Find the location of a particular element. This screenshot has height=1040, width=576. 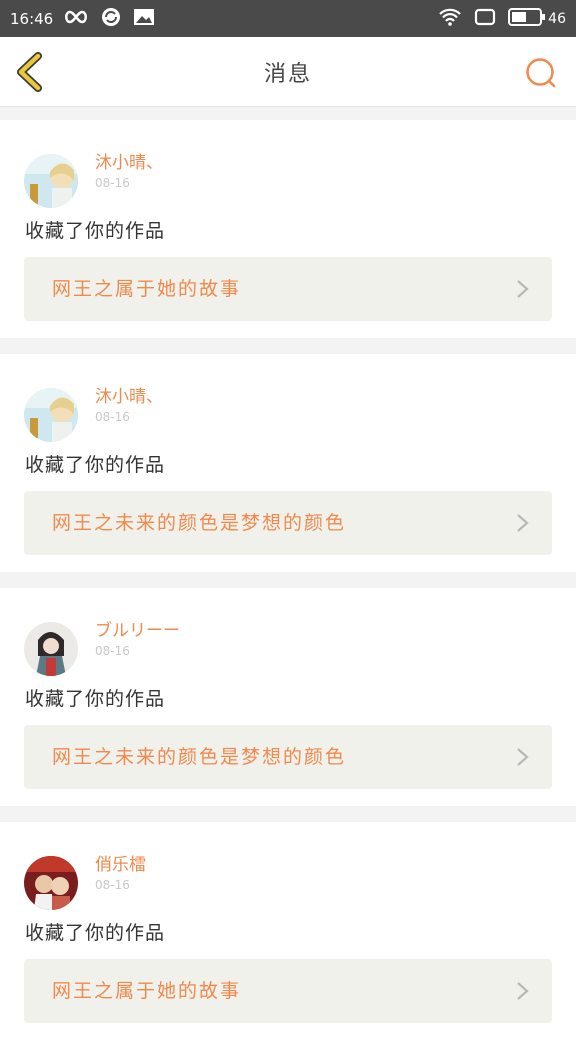

infinity-icon is located at coordinates (76, 19).